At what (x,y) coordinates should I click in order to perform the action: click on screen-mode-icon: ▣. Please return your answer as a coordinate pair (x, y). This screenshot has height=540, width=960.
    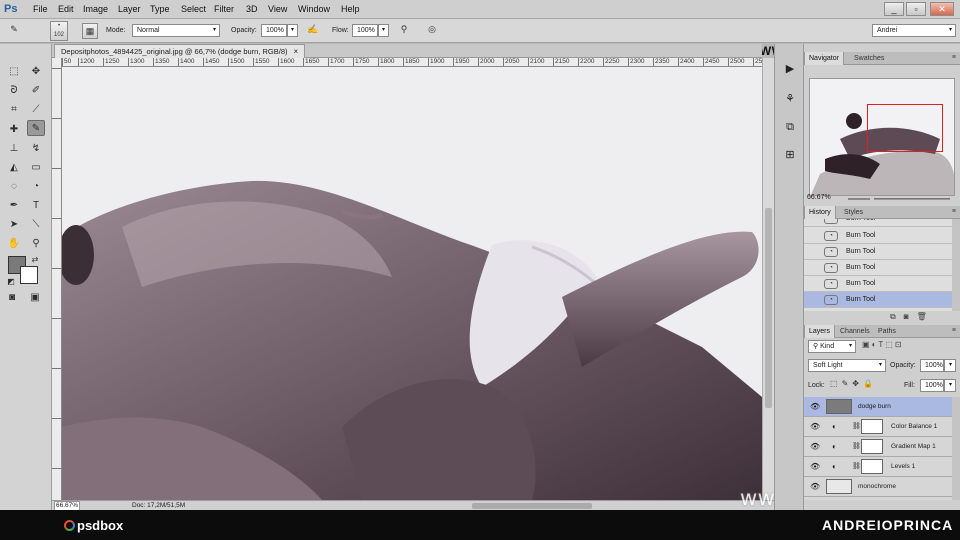
    Looking at the image, I should click on (35, 298).